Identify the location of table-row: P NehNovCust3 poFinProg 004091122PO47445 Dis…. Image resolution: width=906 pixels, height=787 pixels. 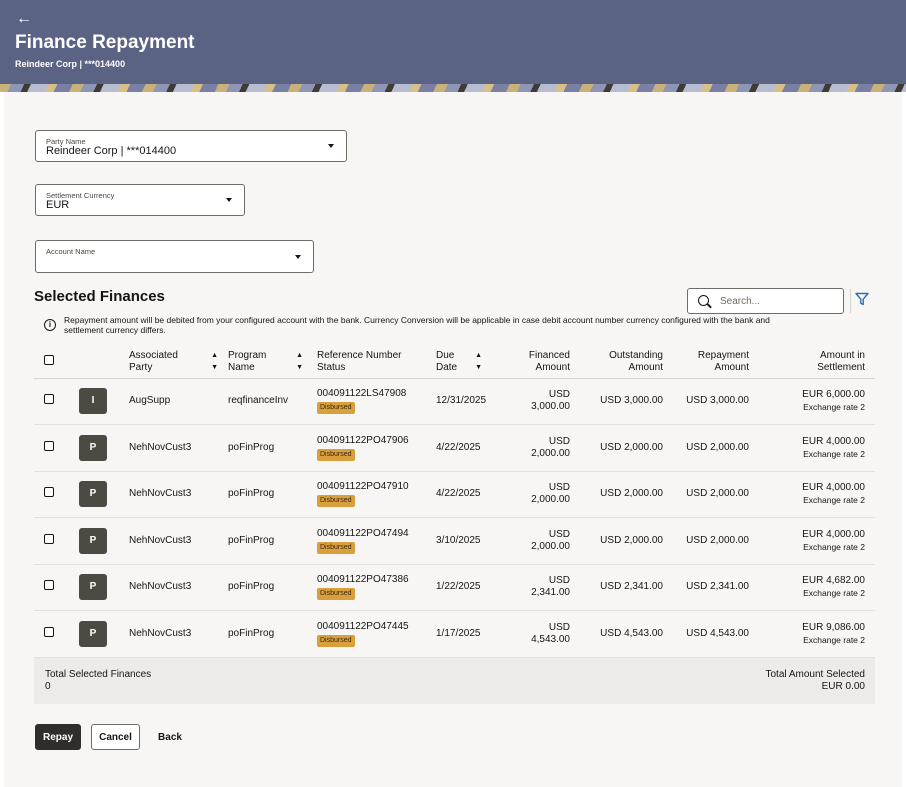
(454, 634).